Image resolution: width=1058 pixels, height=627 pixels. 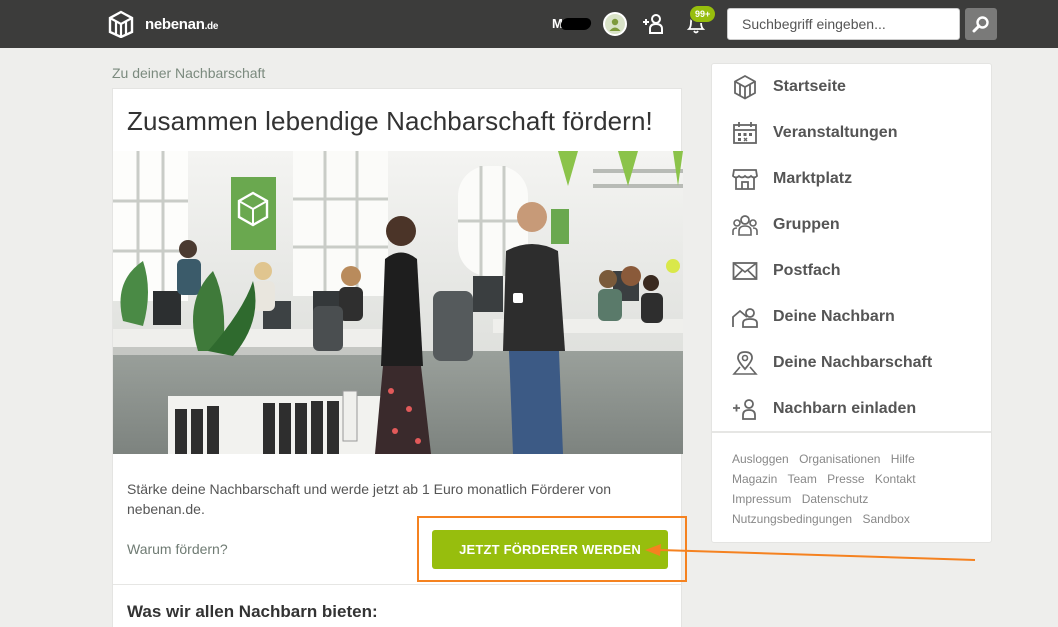 I want to click on breadcrumb: Zu deiner Nachbarschaft, so click(x=188, y=73).